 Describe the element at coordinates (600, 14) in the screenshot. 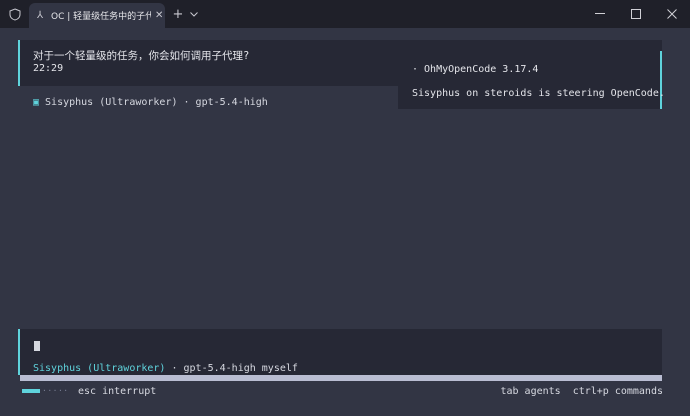

I see `minimize-button` at that location.